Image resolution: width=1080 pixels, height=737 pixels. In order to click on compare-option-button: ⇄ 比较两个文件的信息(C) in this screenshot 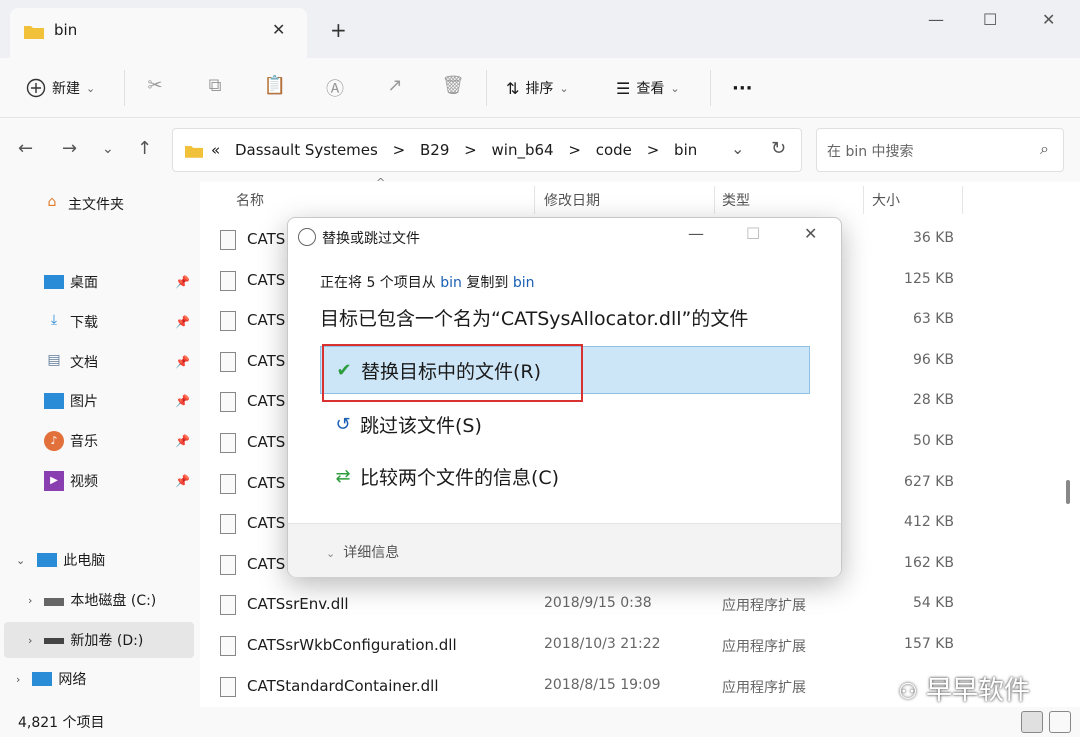, I will do `click(565, 476)`.